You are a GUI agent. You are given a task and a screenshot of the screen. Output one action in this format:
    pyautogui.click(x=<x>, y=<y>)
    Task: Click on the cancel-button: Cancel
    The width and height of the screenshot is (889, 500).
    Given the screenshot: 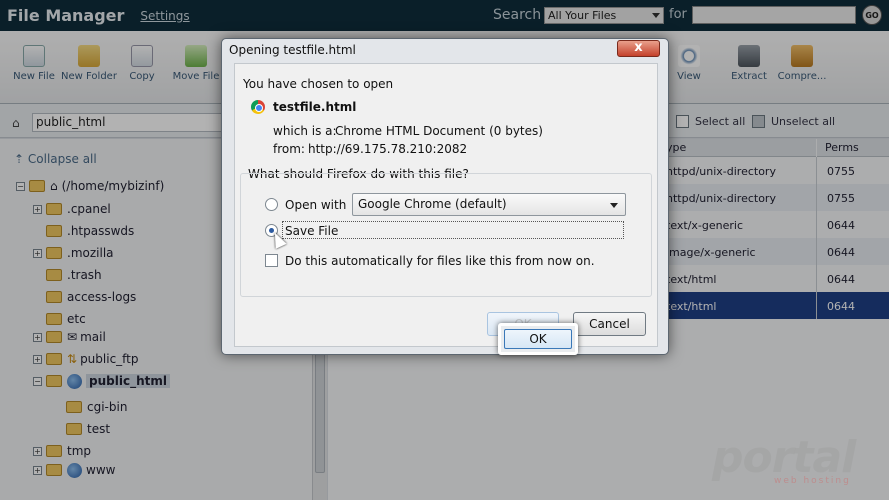 What is the action you would take?
    pyautogui.click(x=609, y=324)
    